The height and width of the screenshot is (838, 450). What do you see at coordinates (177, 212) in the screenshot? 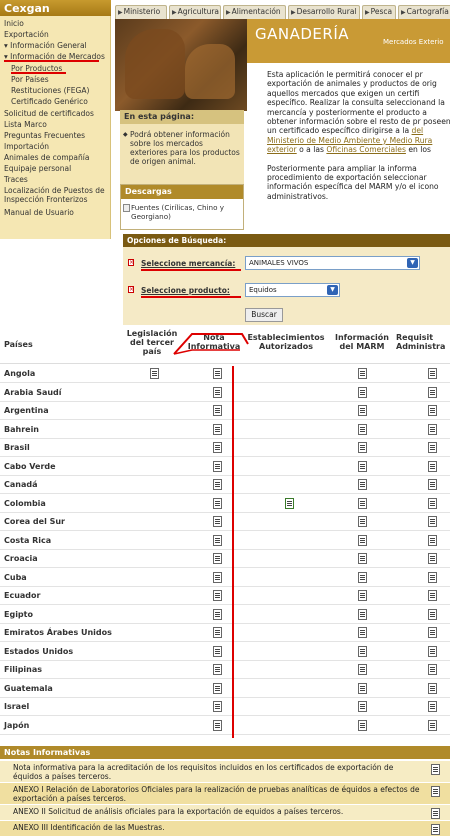
I see `descargas-fuentes-link: Fuentes (Cirílicas, Chino y Georgiano)` at bounding box center [177, 212].